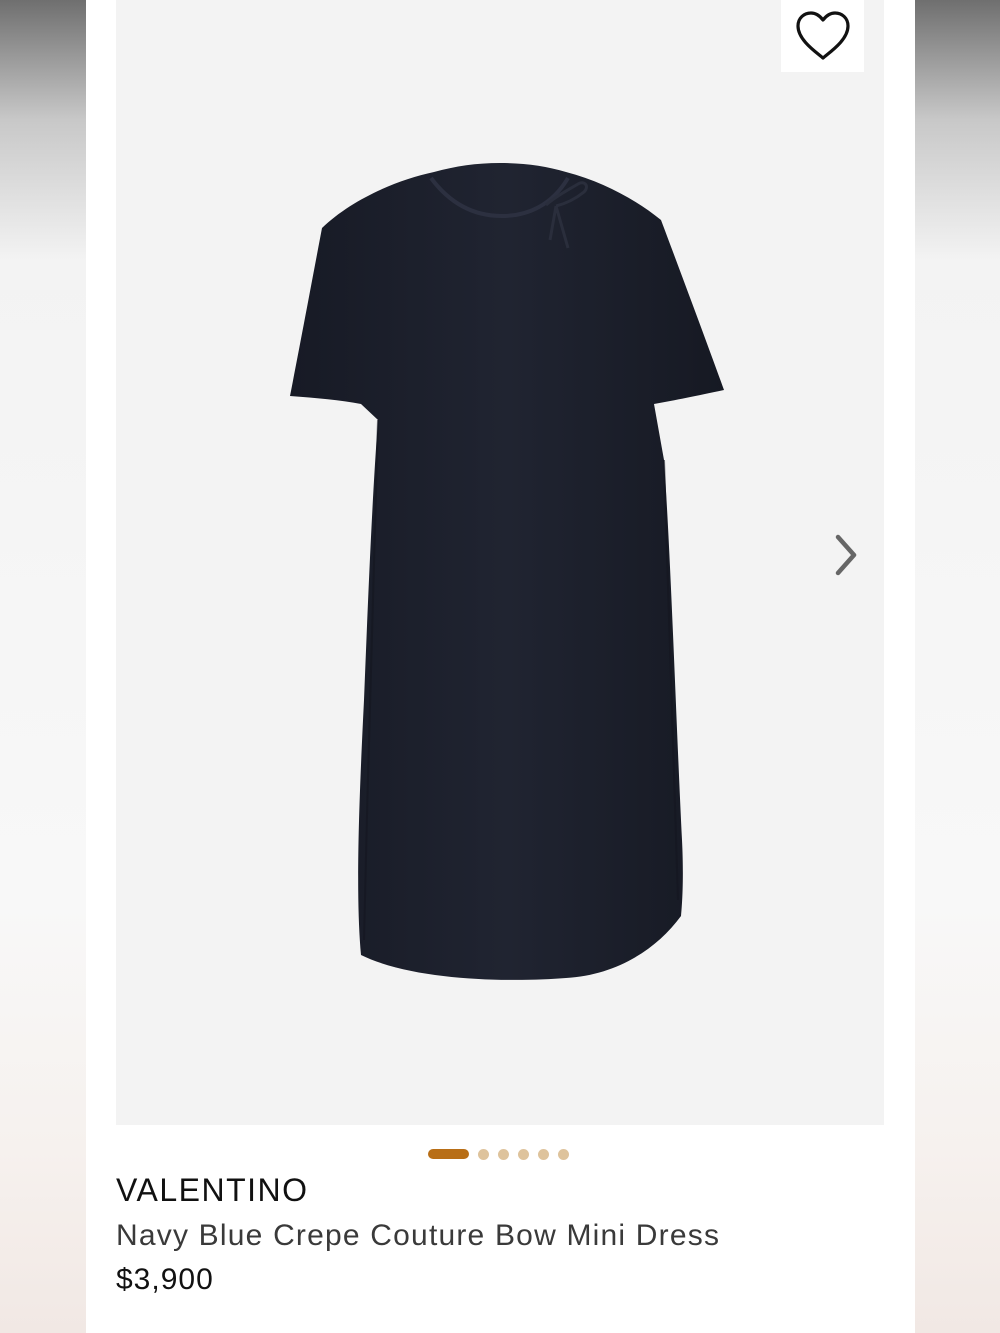 The height and width of the screenshot is (1333, 1000). I want to click on chevron-right-icon, so click(846, 555).